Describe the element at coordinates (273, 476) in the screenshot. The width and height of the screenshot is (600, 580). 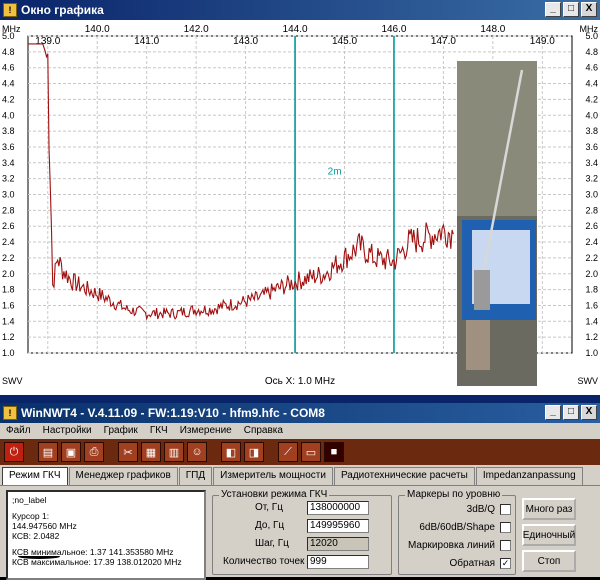
I see `tab-power-meter: Измеритель мощности` at that location.